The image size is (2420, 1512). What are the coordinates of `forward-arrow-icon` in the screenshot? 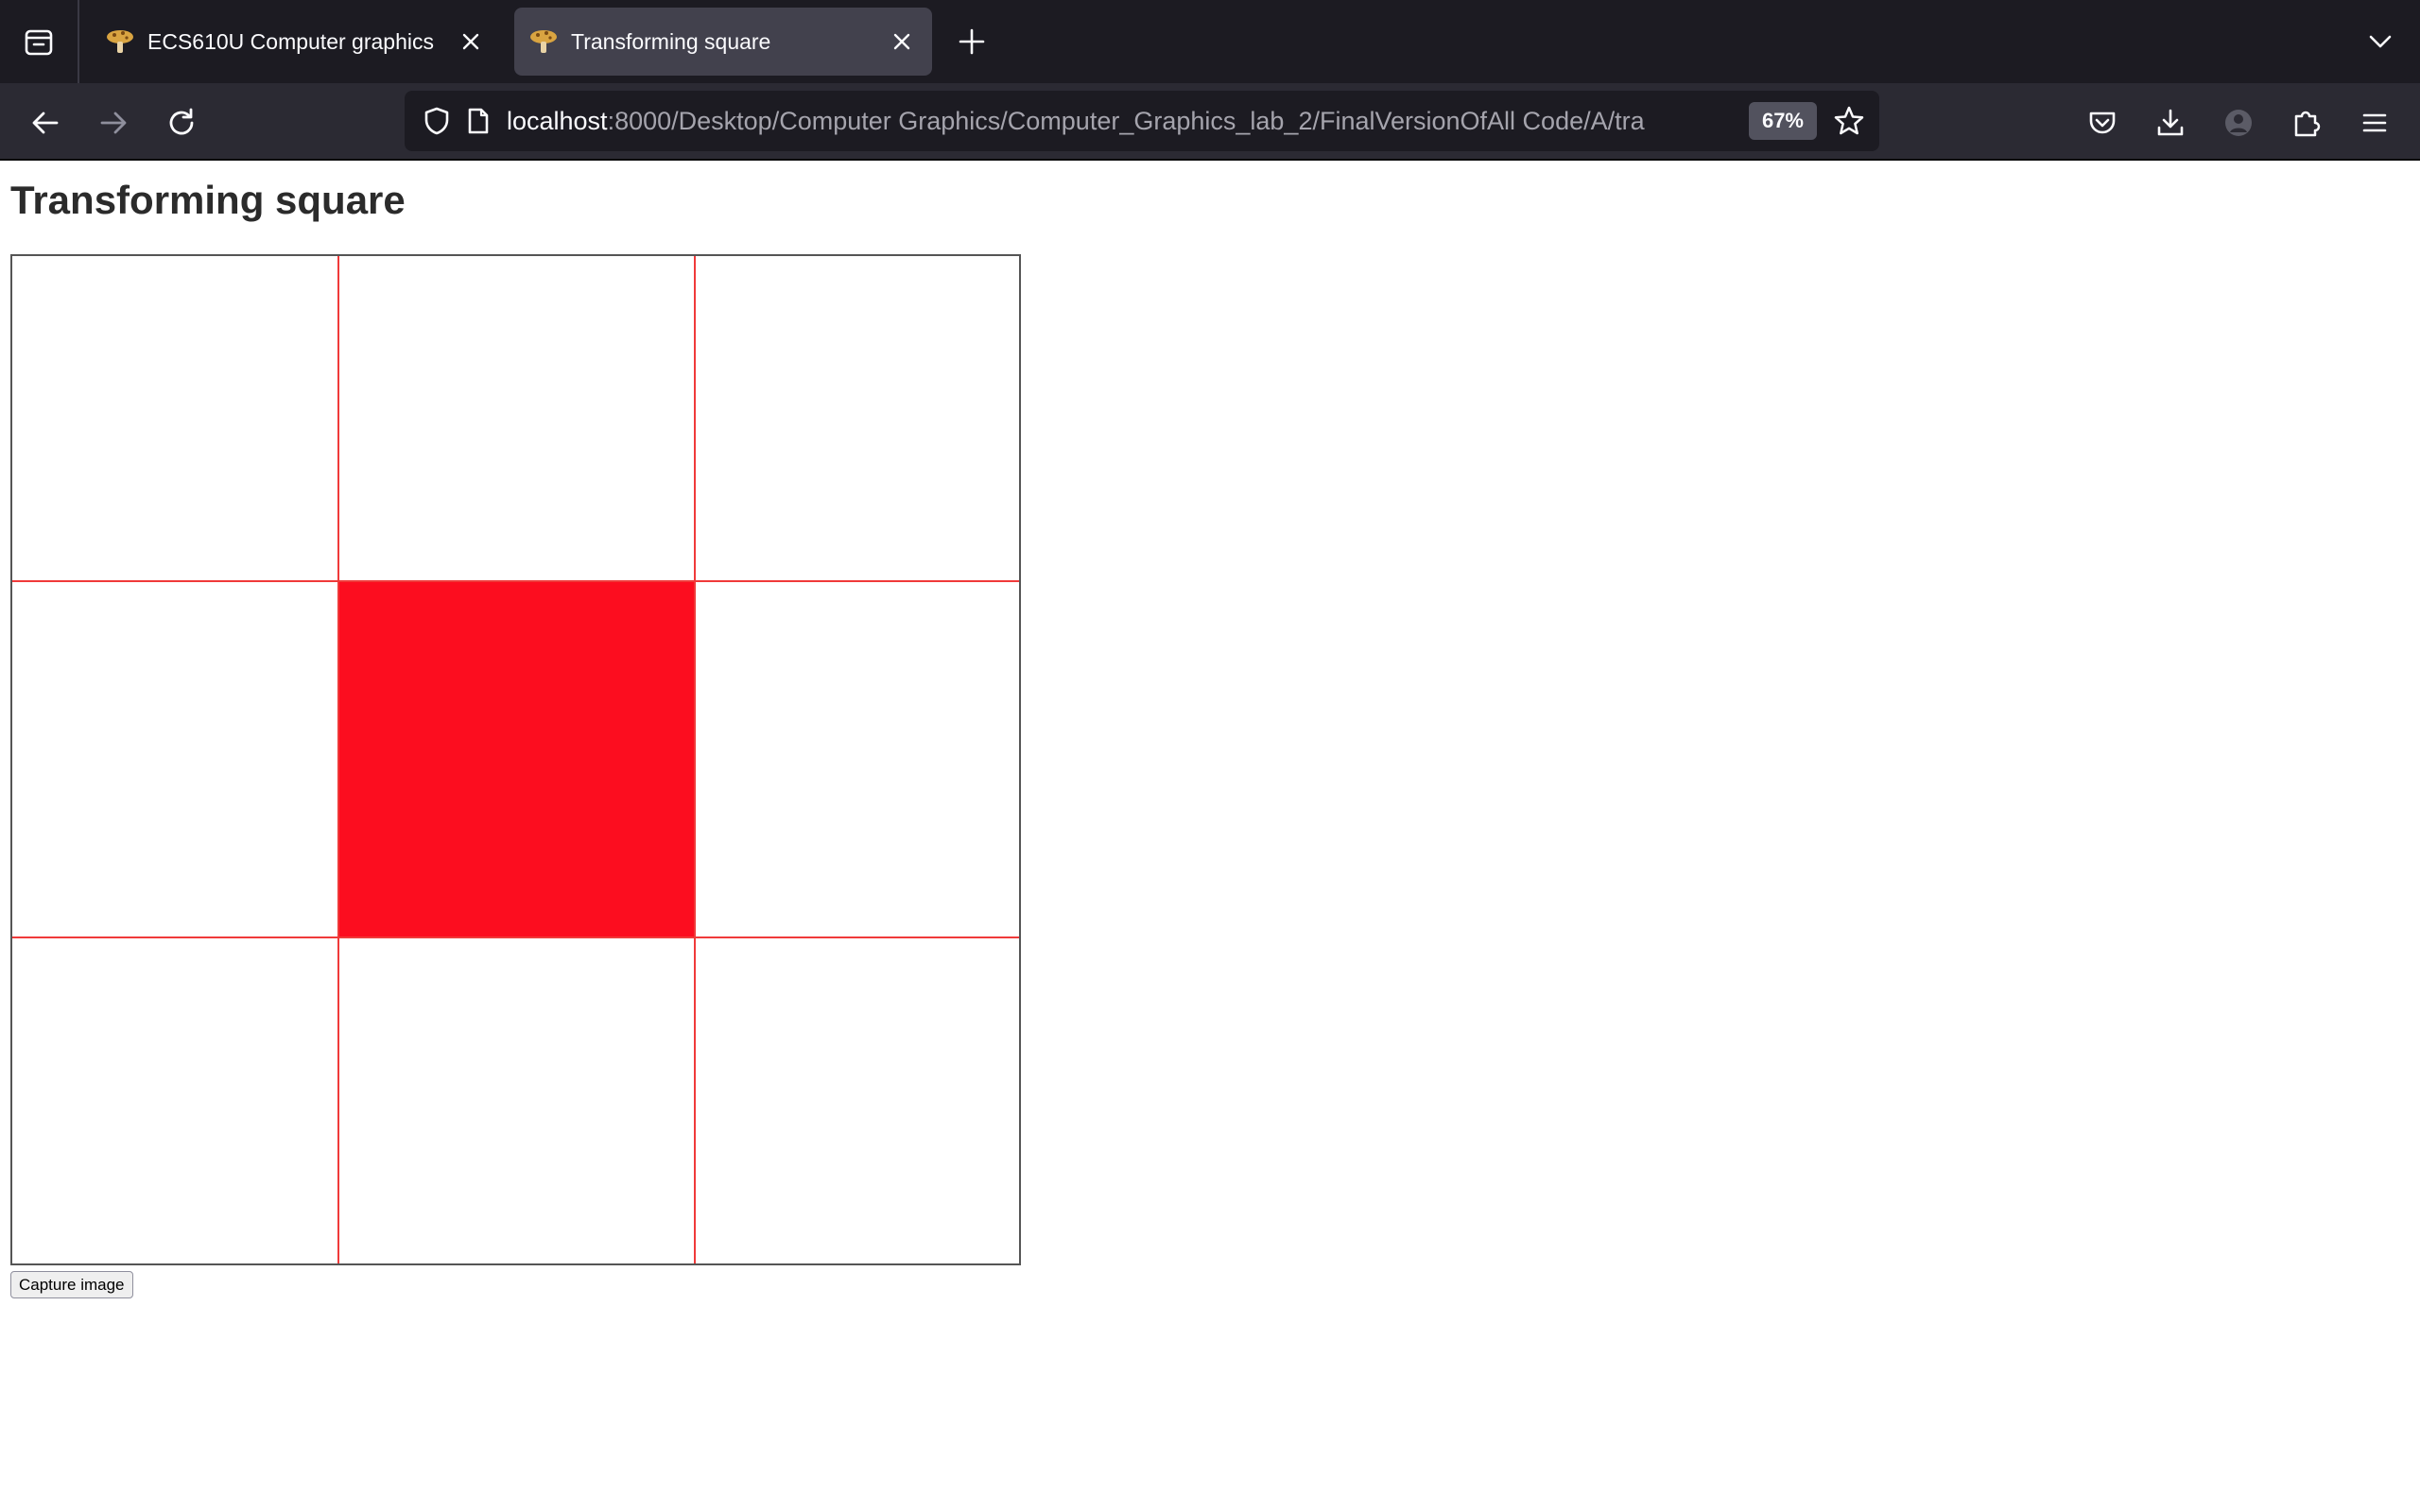 It's located at (113, 123).